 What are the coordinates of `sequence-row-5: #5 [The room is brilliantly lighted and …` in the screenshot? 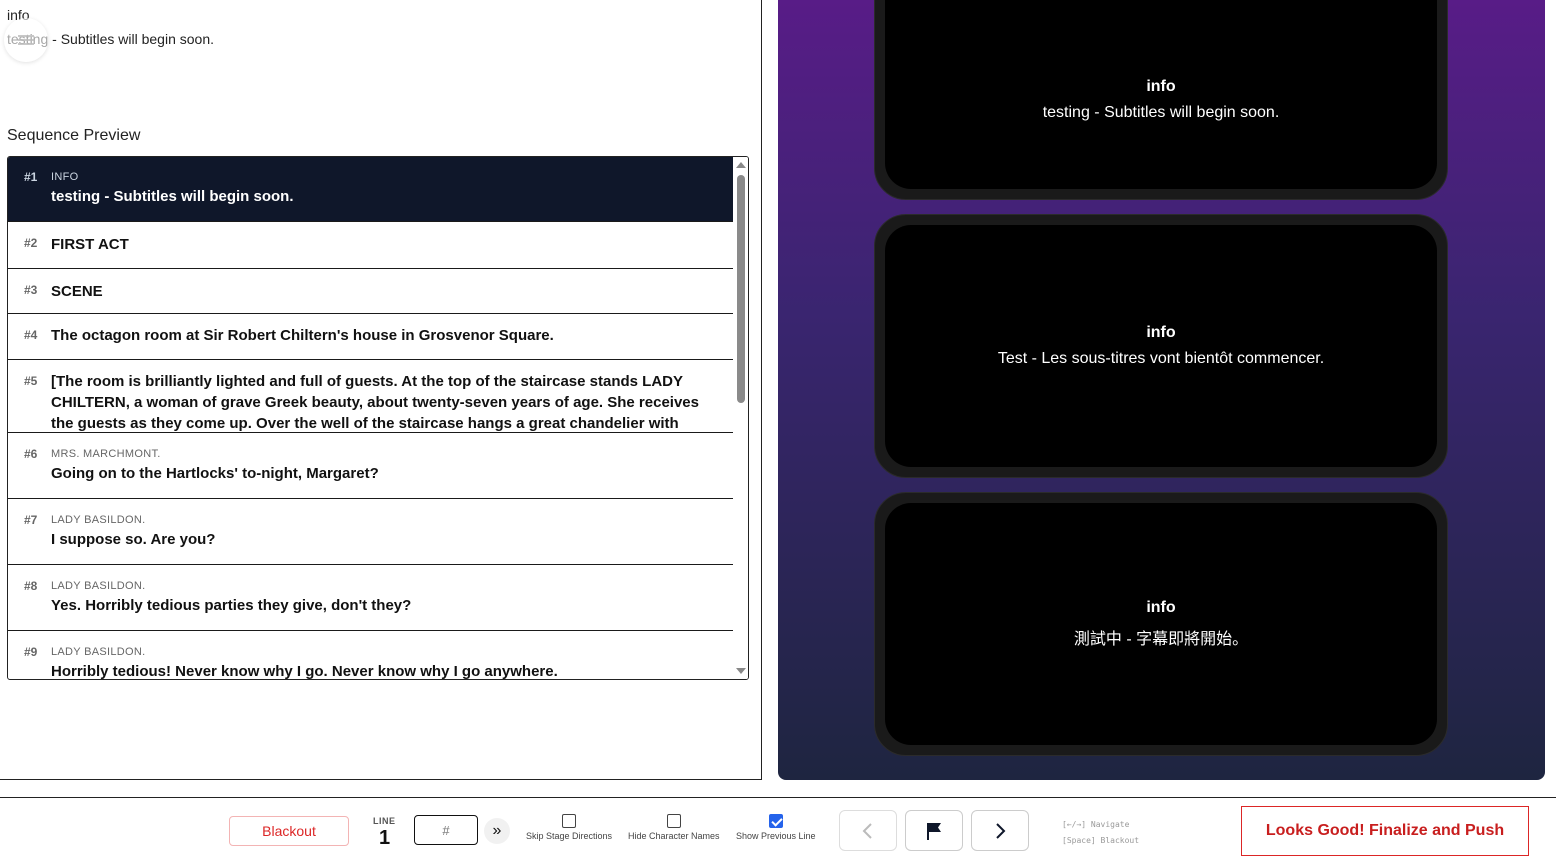 It's located at (371, 396).